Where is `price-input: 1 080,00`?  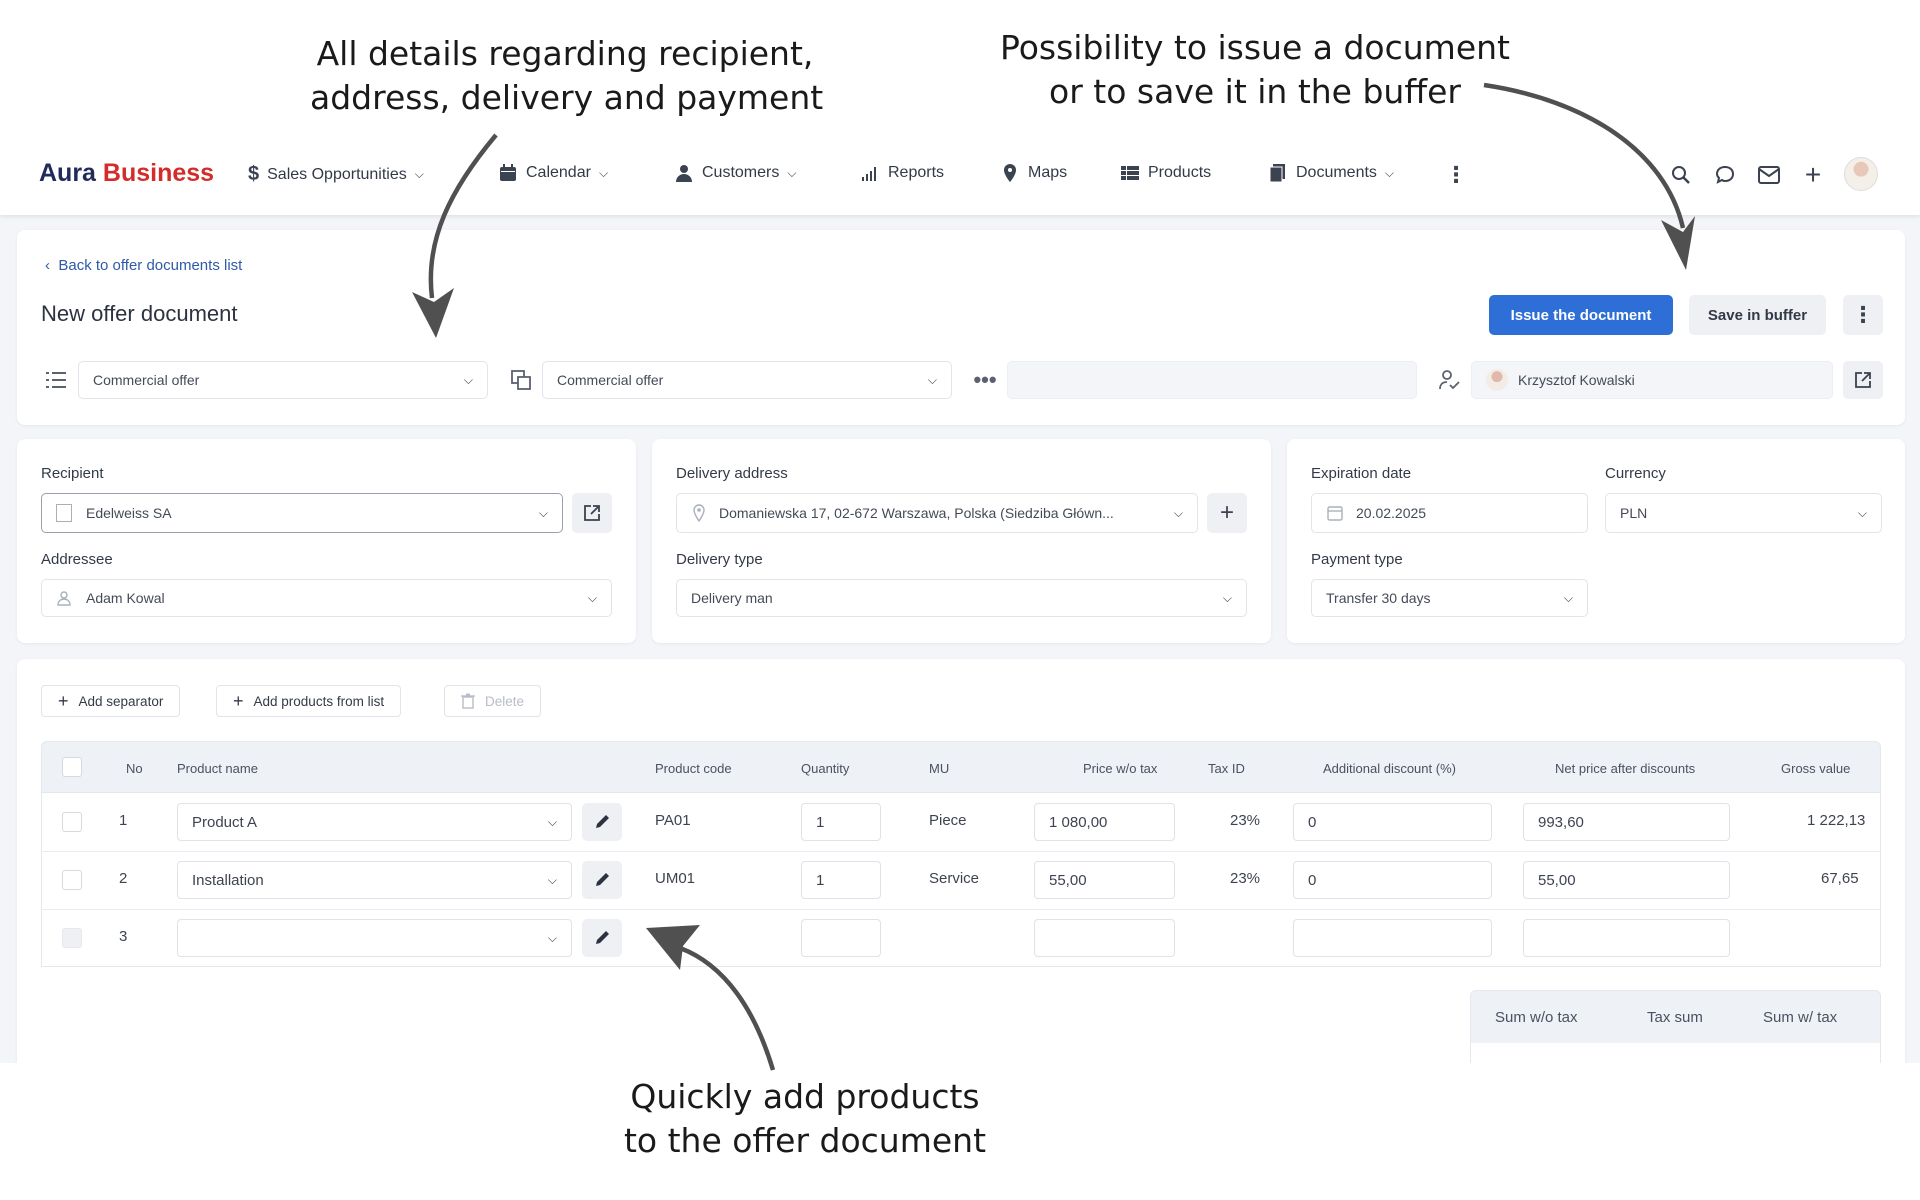
price-input: 1 080,00 is located at coordinates (1104, 822).